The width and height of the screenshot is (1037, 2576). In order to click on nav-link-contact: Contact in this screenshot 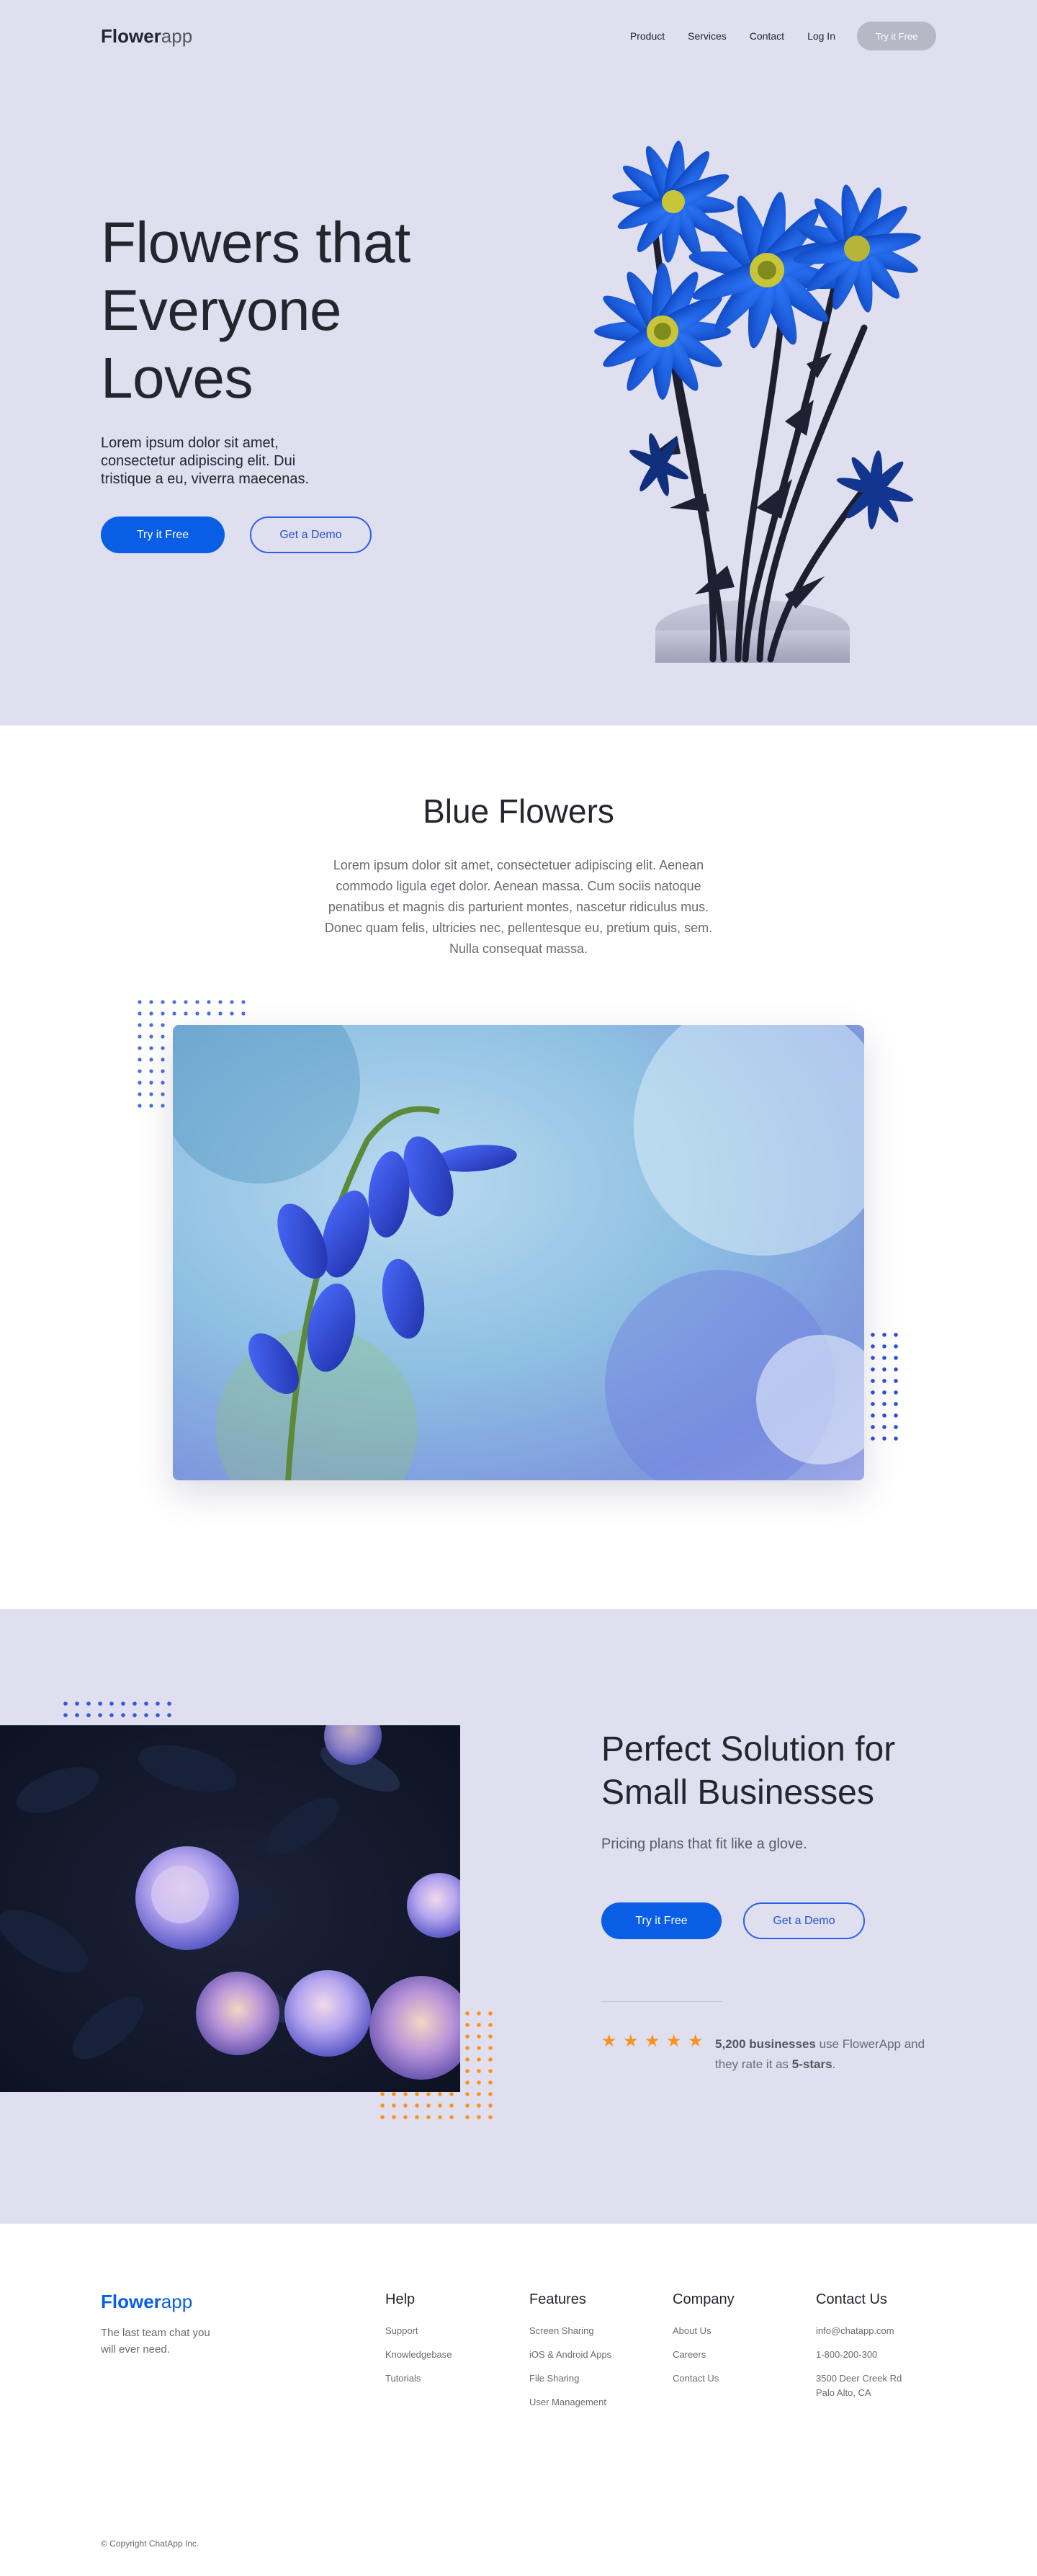, I will do `click(767, 36)`.